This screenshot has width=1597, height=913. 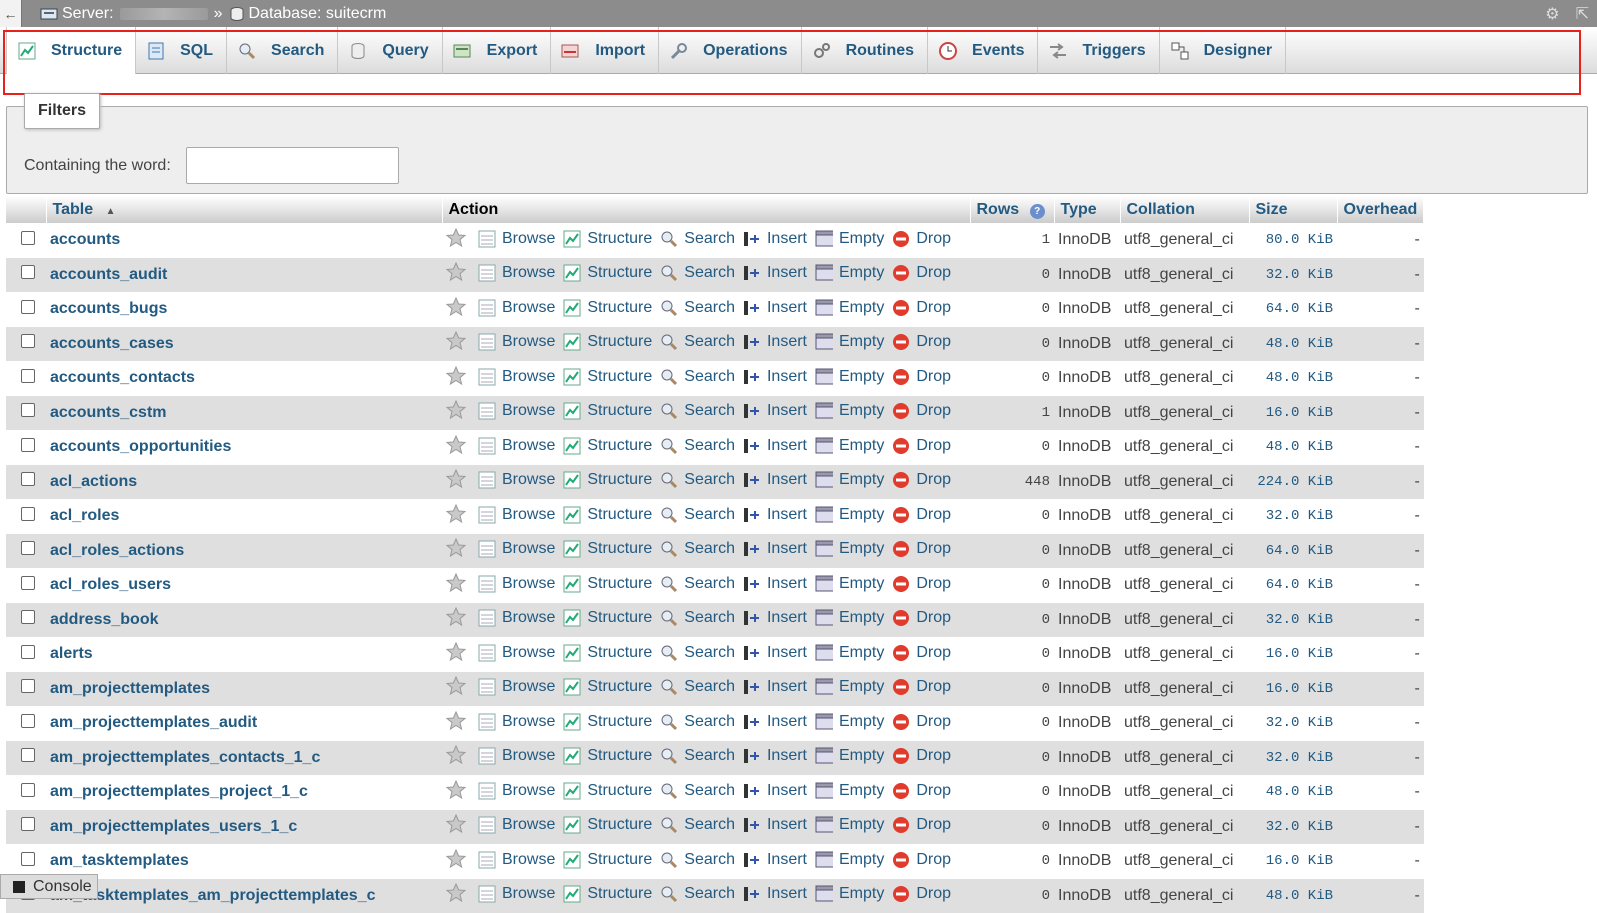 I want to click on row-size-link: 224.0 KiB, so click(x=1293, y=482).